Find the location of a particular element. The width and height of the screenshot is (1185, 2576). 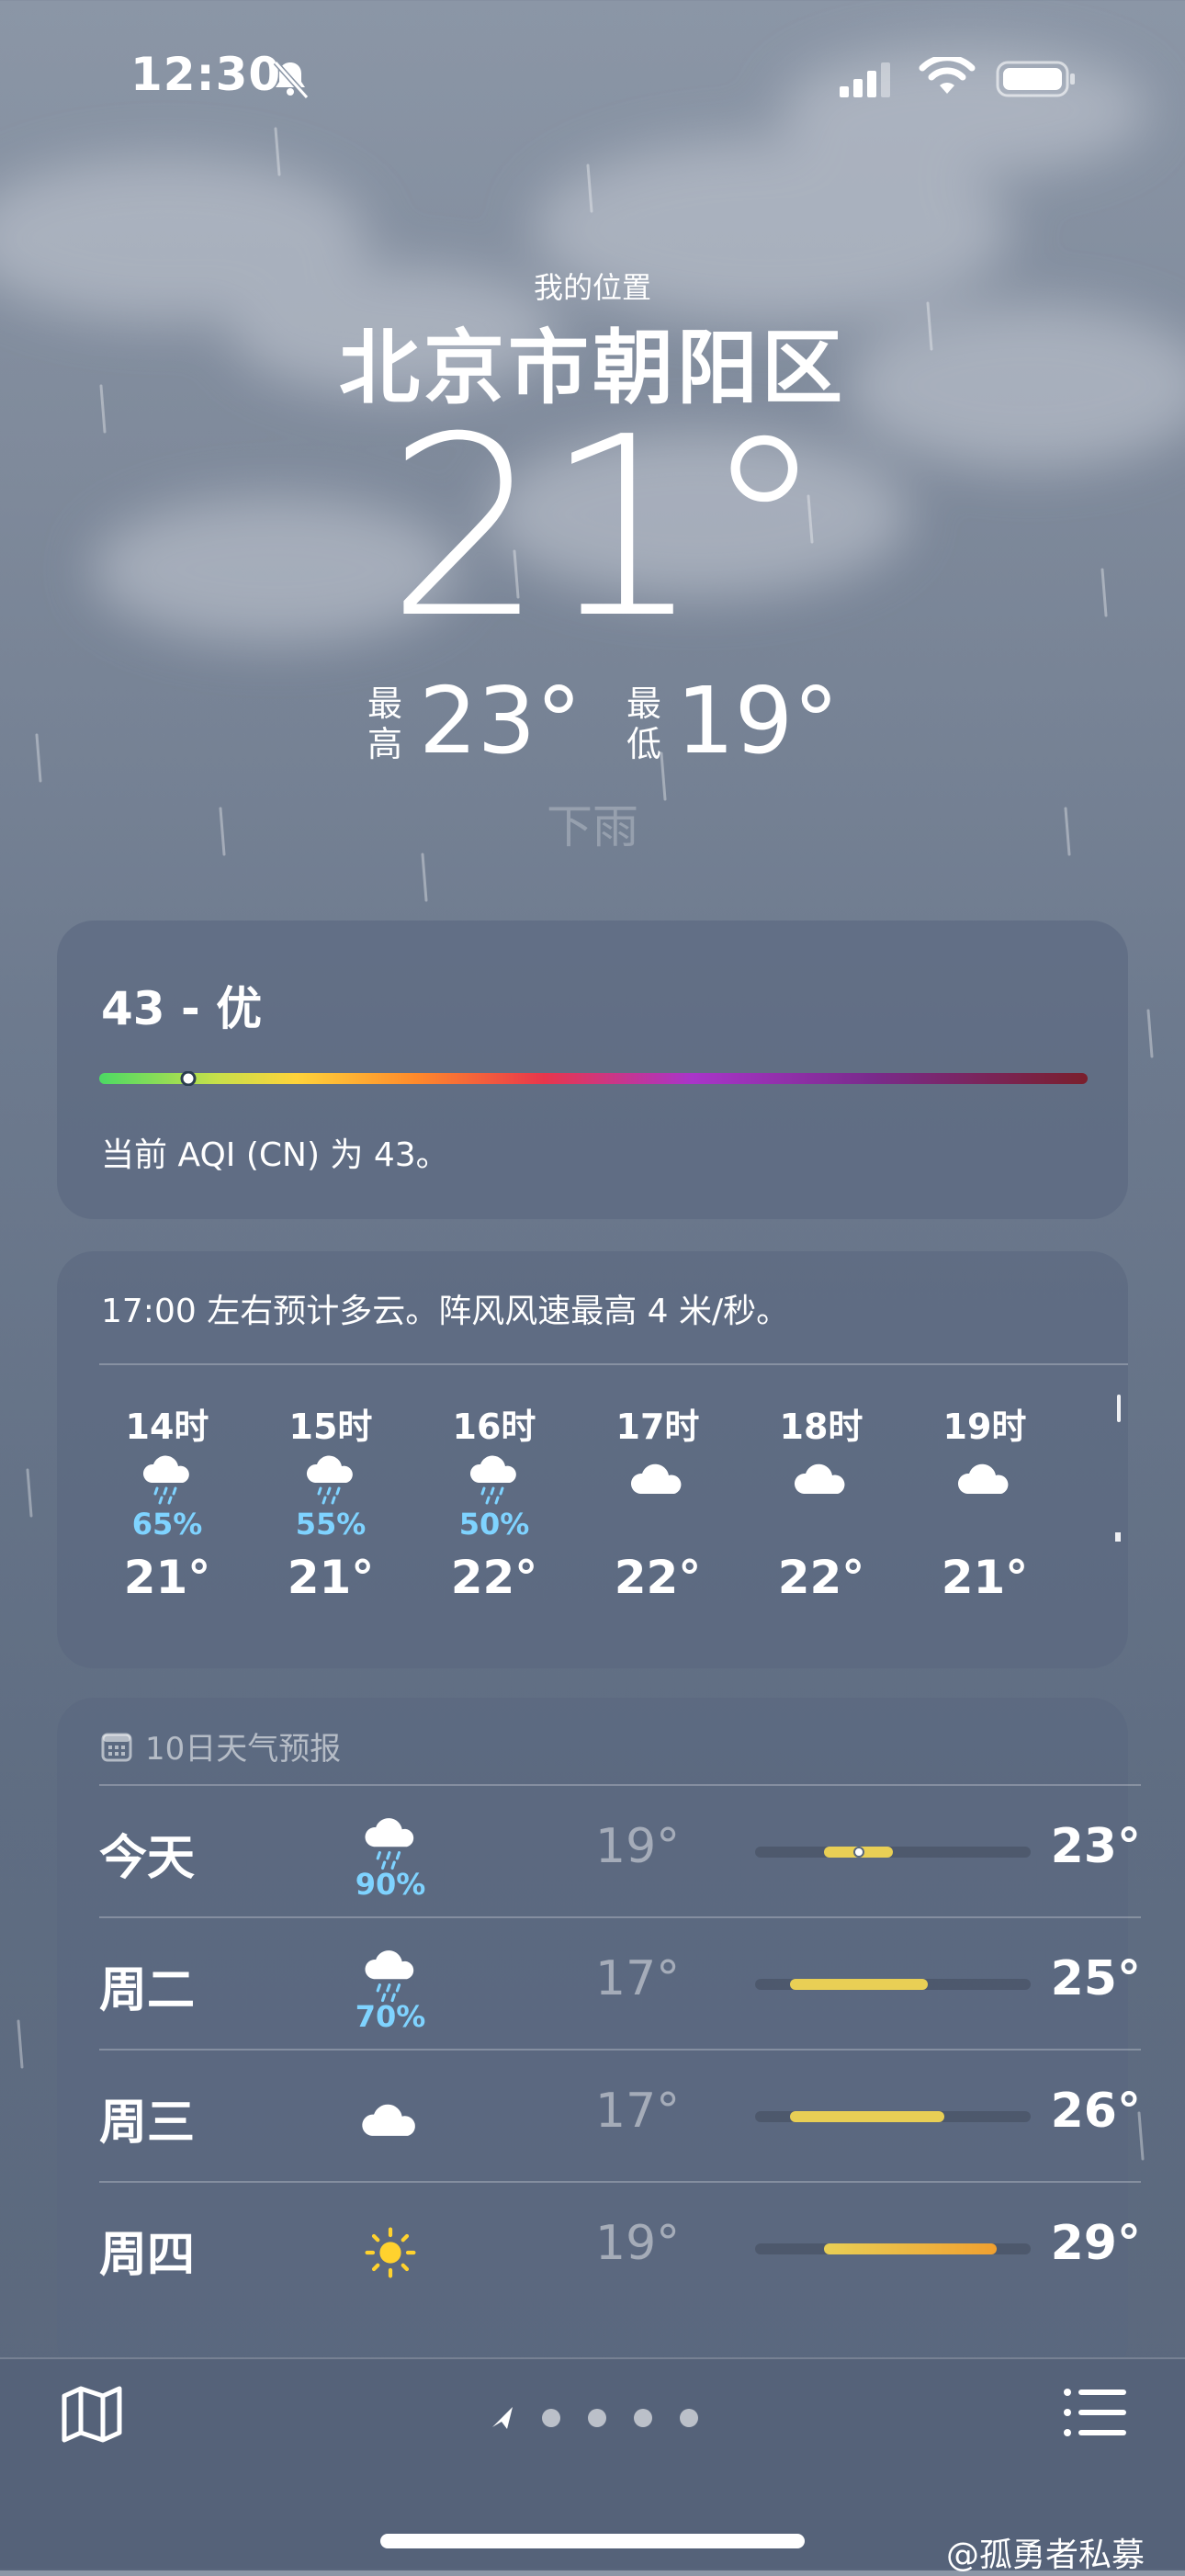

day-name: 今天 is located at coordinates (147, 1858).